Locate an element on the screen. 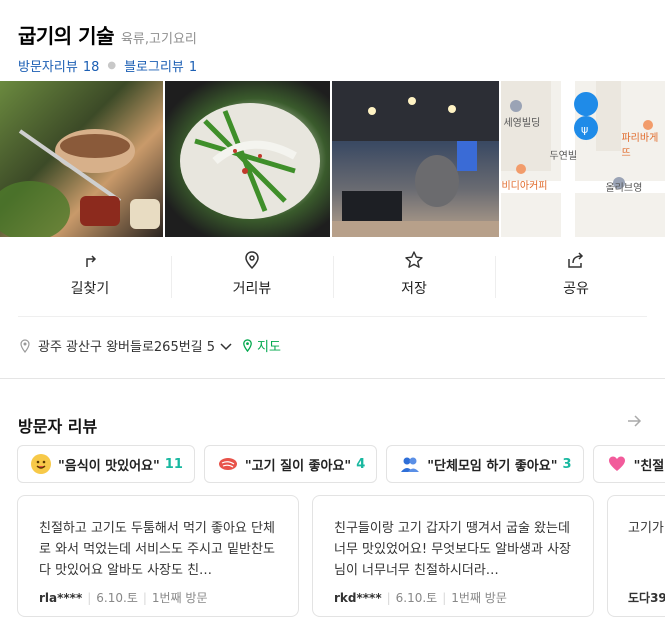  visitor-review-section-title: 방문자 리뷰 is located at coordinates (58, 426).